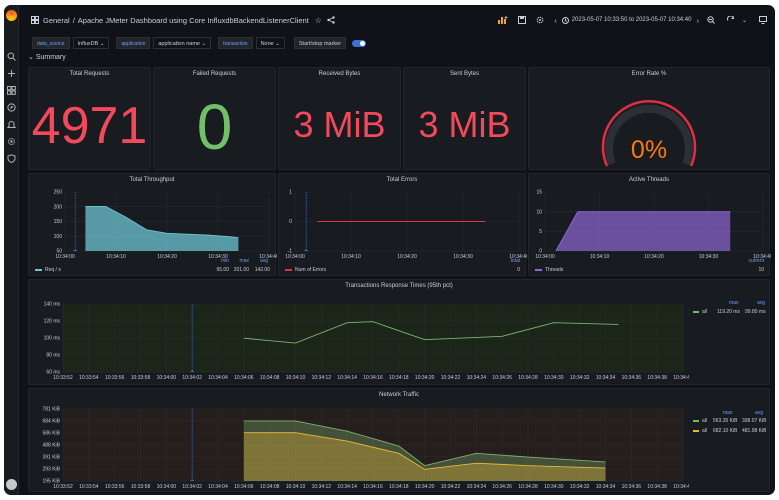  Describe the element at coordinates (51, 458) in the screenshot. I see `y-tick-label: 391 KiB` at that location.